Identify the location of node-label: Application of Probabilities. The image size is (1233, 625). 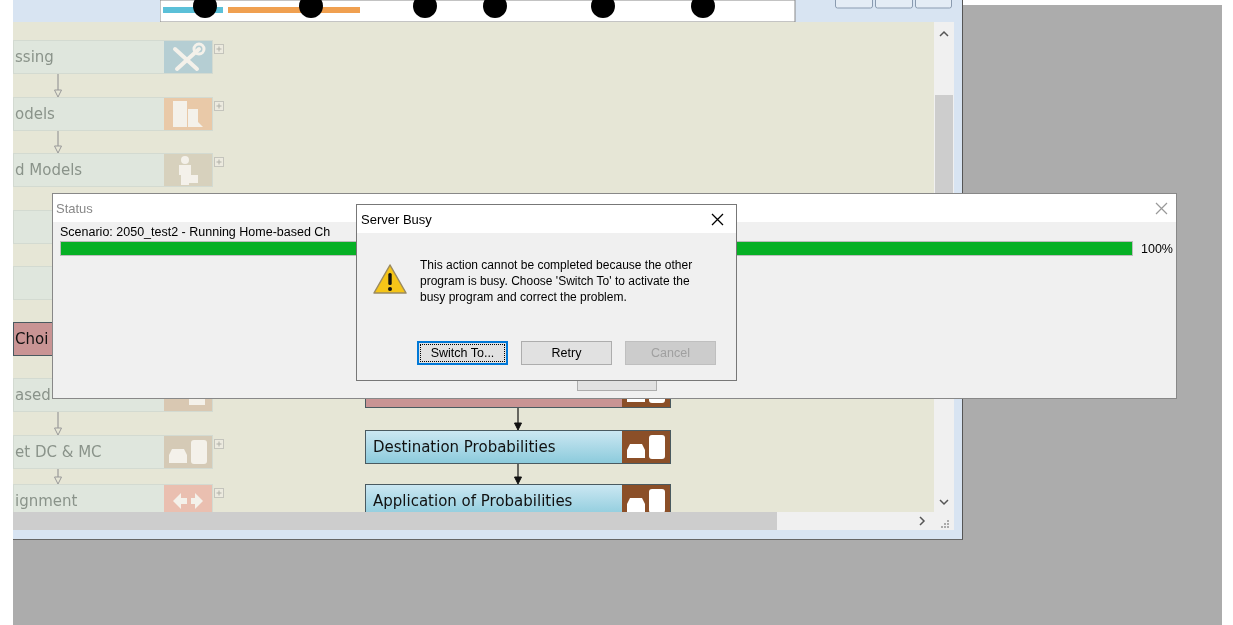
(473, 501).